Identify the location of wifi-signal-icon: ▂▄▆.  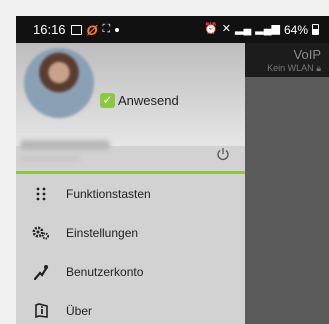
(267, 29).